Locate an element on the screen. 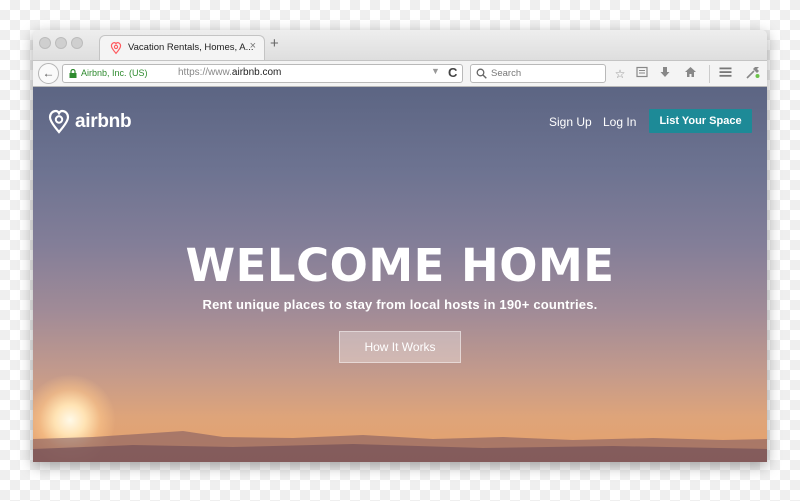  back-button: ← is located at coordinates (48, 73).